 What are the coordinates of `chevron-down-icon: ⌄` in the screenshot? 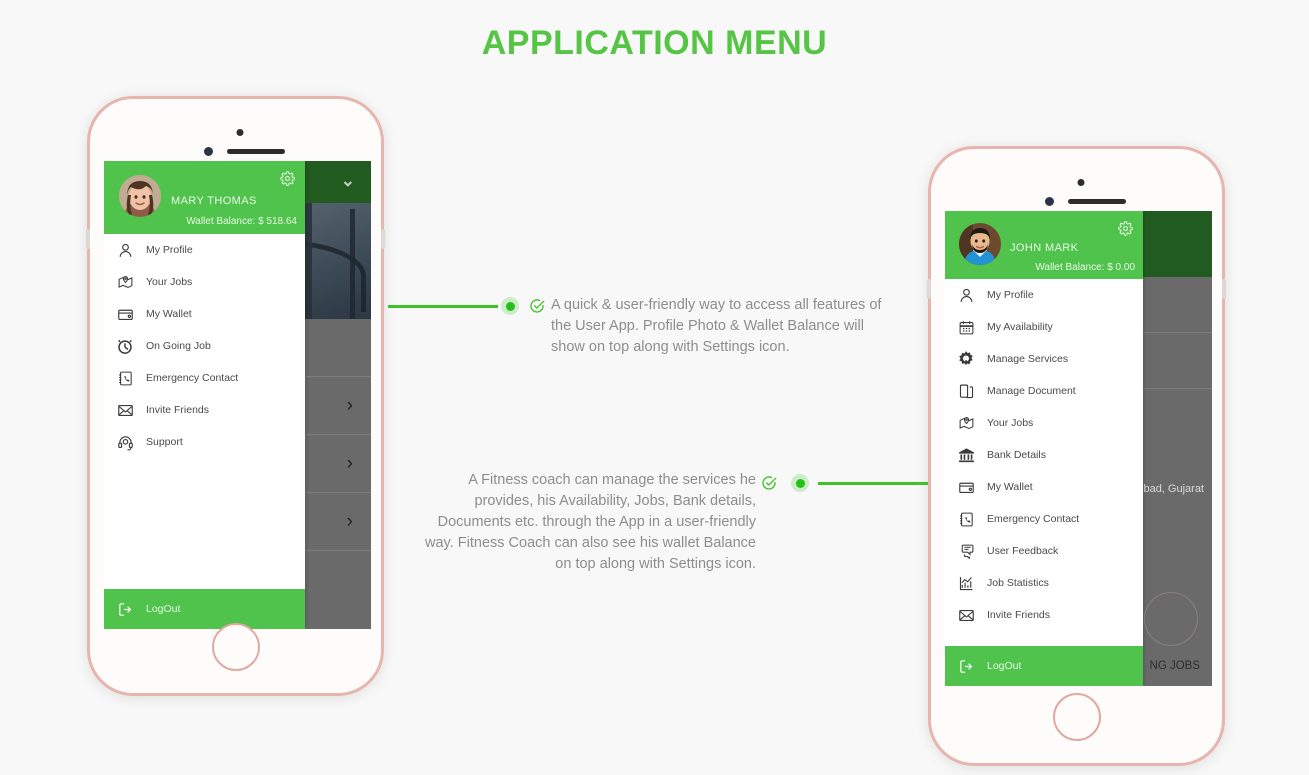 It's located at (347, 180).